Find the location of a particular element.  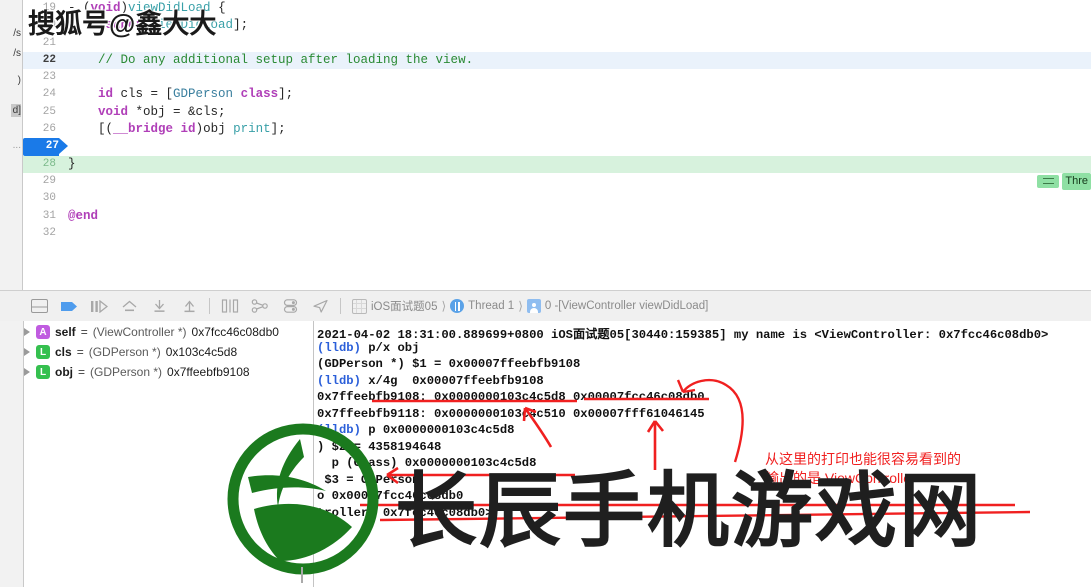

breadcrumb-project: iOS面试题05 is located at coordinates (394, 306).